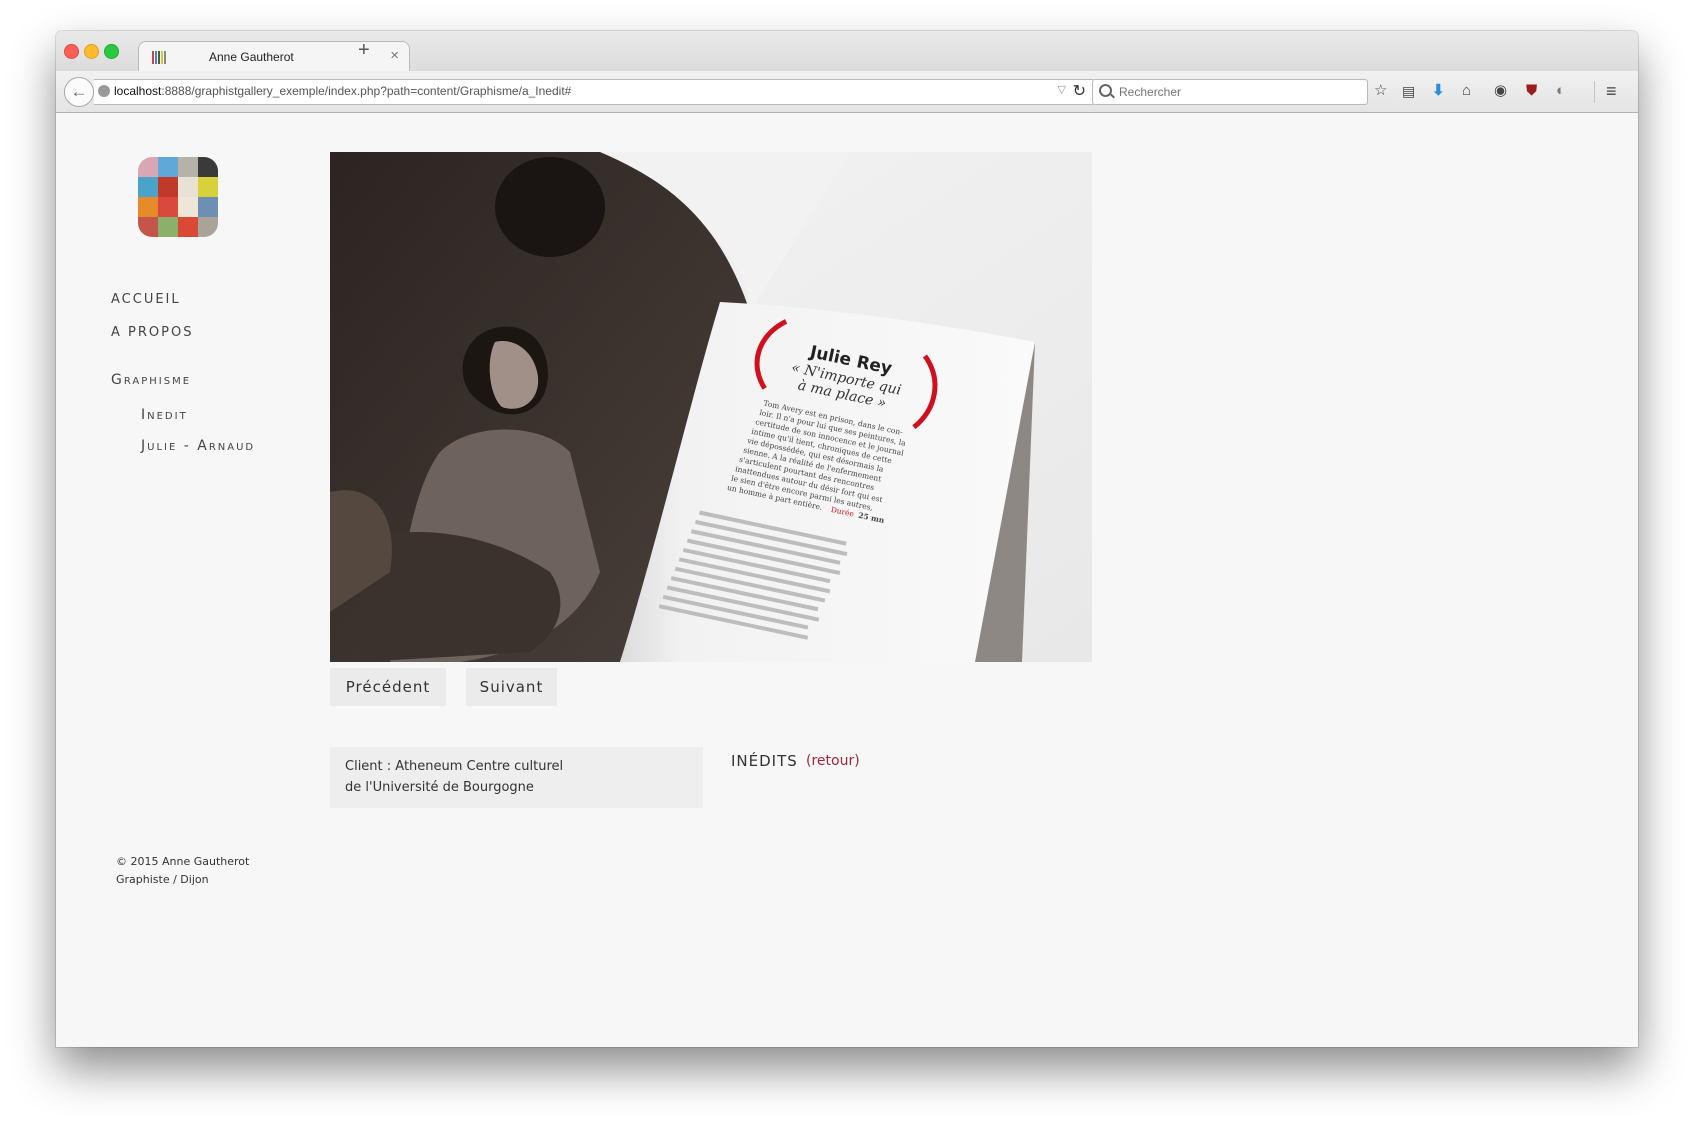 This screenshot has height=1127, width=1695. What do you see at coordinates (164, 415) in the screenshot?
I see `nav-inedit: Inedit` at bounding box center [164, 415].